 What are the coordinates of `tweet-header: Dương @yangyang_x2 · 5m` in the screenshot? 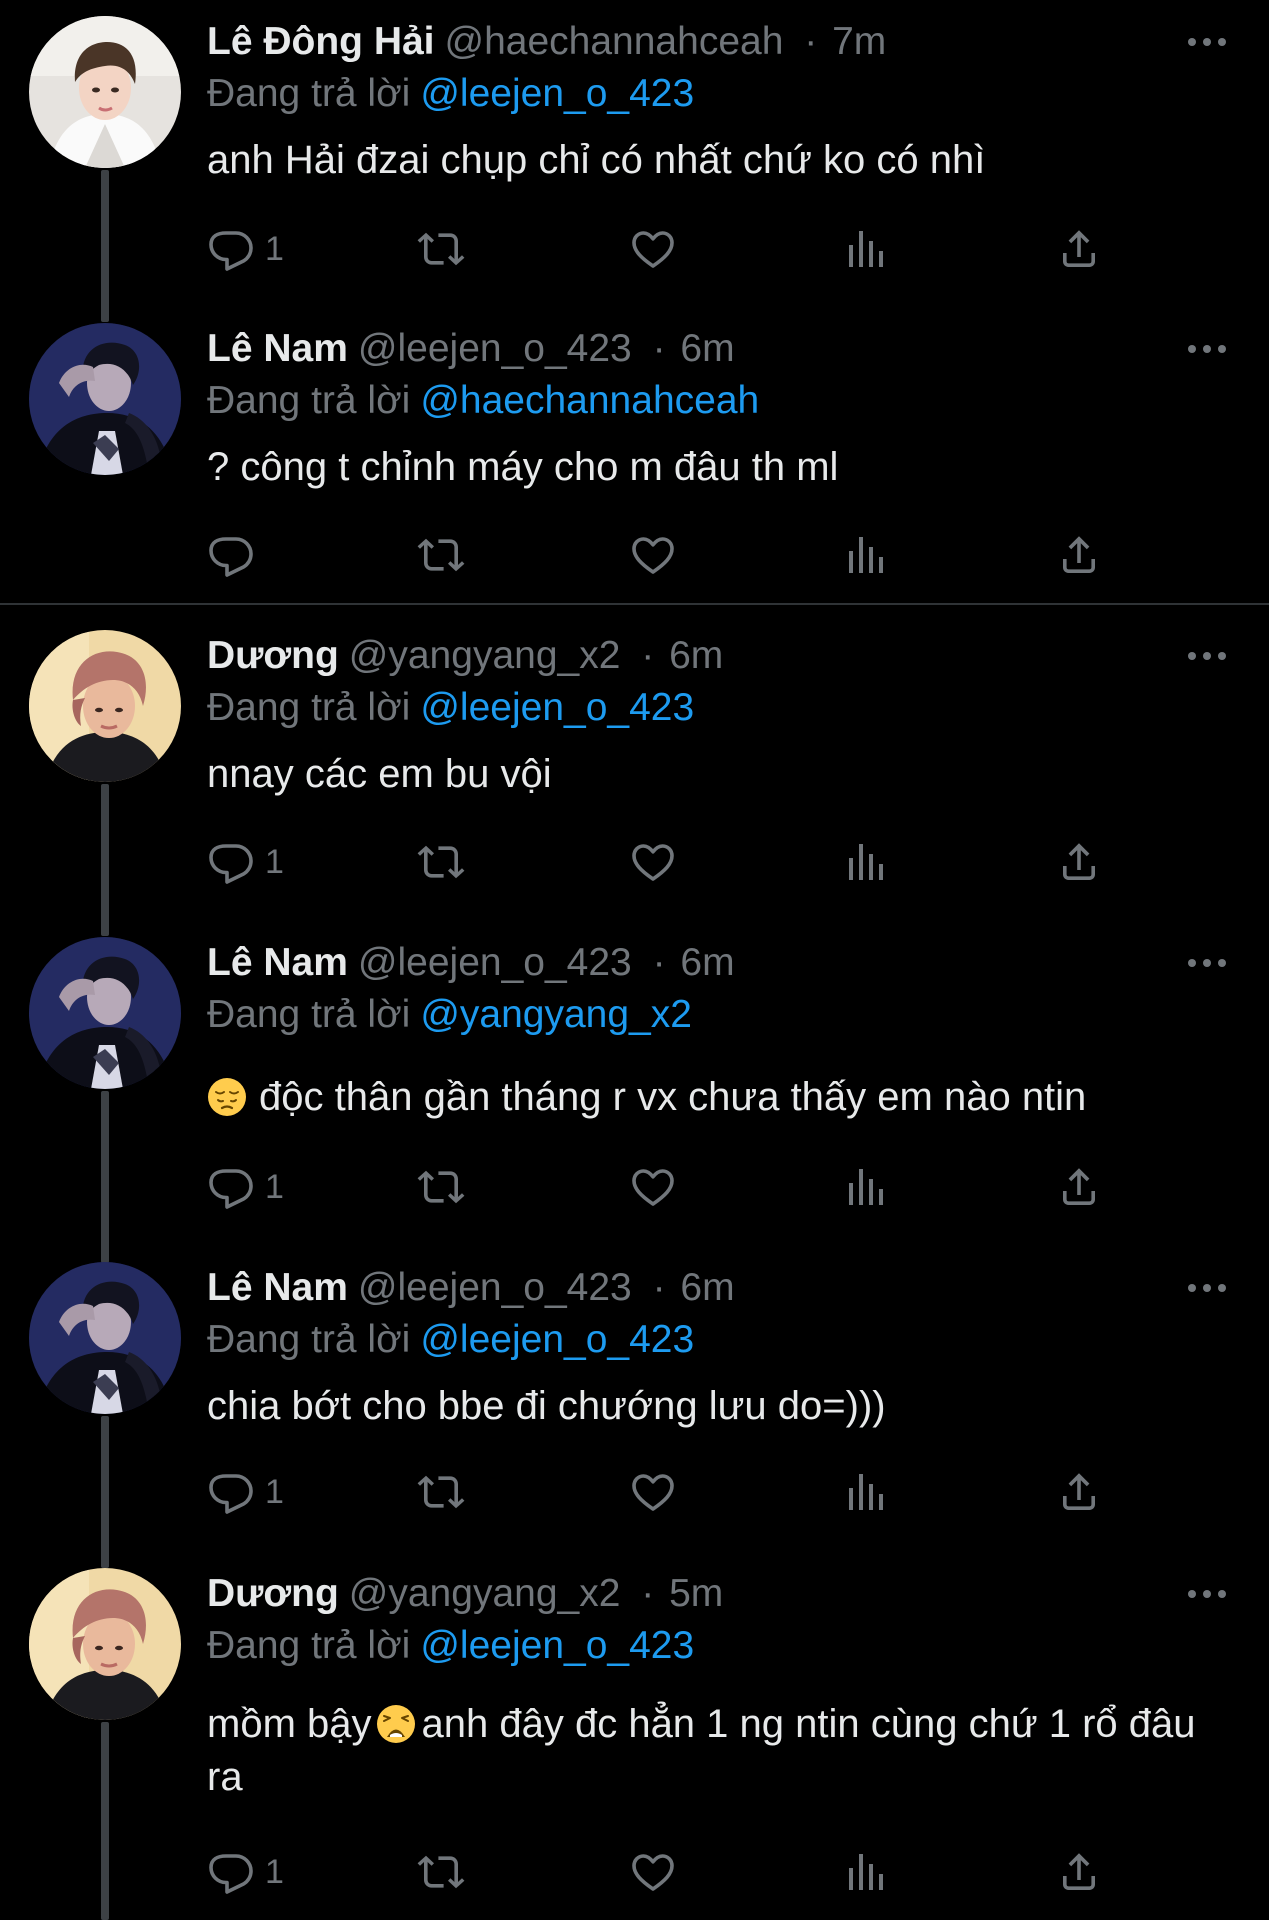 It's located at (718, 1594).